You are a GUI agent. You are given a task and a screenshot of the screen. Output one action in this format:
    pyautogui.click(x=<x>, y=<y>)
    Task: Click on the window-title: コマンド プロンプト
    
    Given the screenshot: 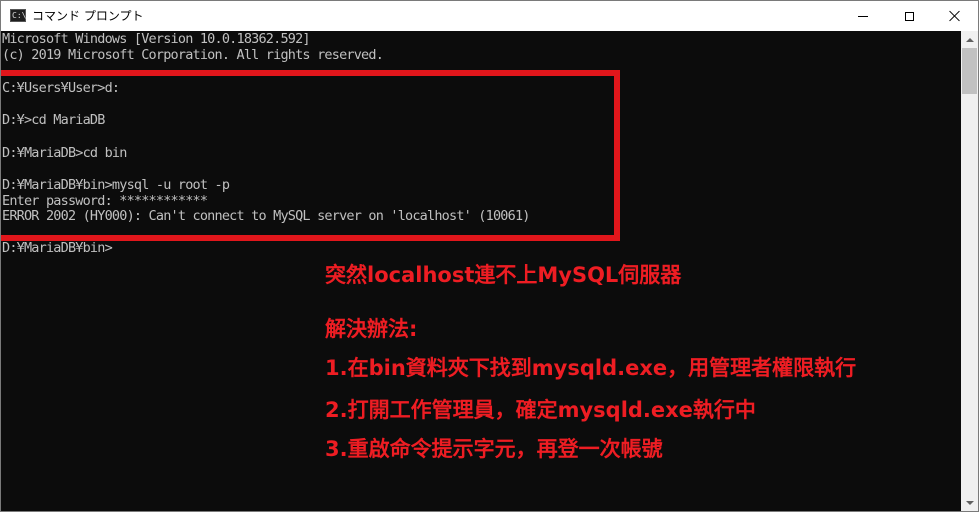 What is the action you would take?
    pyautogui.click(x=88, y=16)
    